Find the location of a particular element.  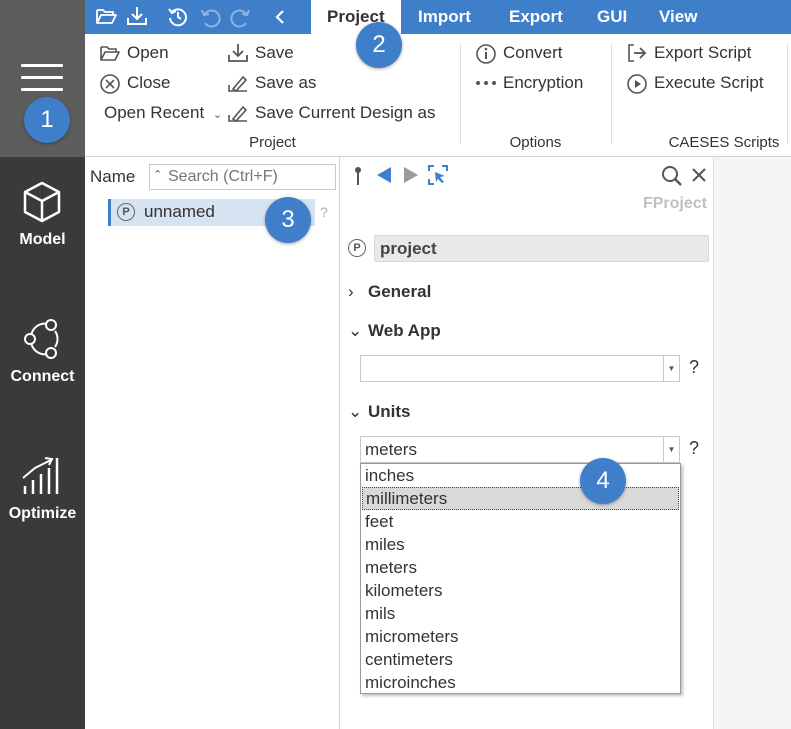

units-select-value: meters is located at coordinates (391, 449).